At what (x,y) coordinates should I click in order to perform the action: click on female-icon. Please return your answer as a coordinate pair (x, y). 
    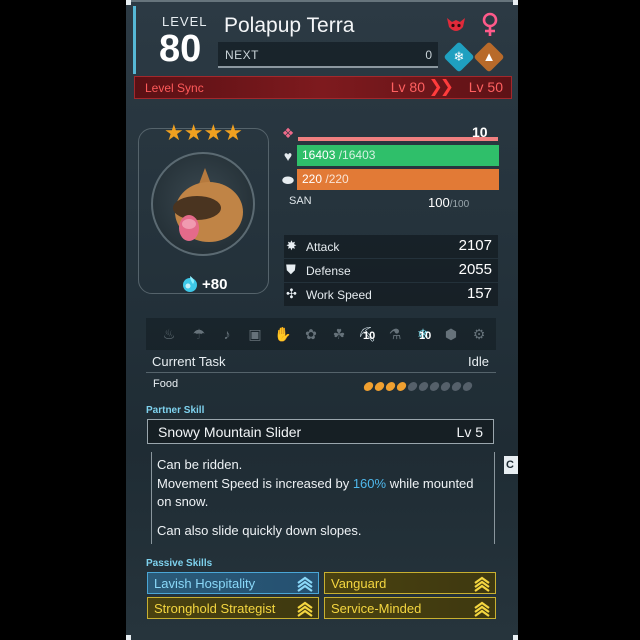
    Looking at the image, I should click on (490, 25).